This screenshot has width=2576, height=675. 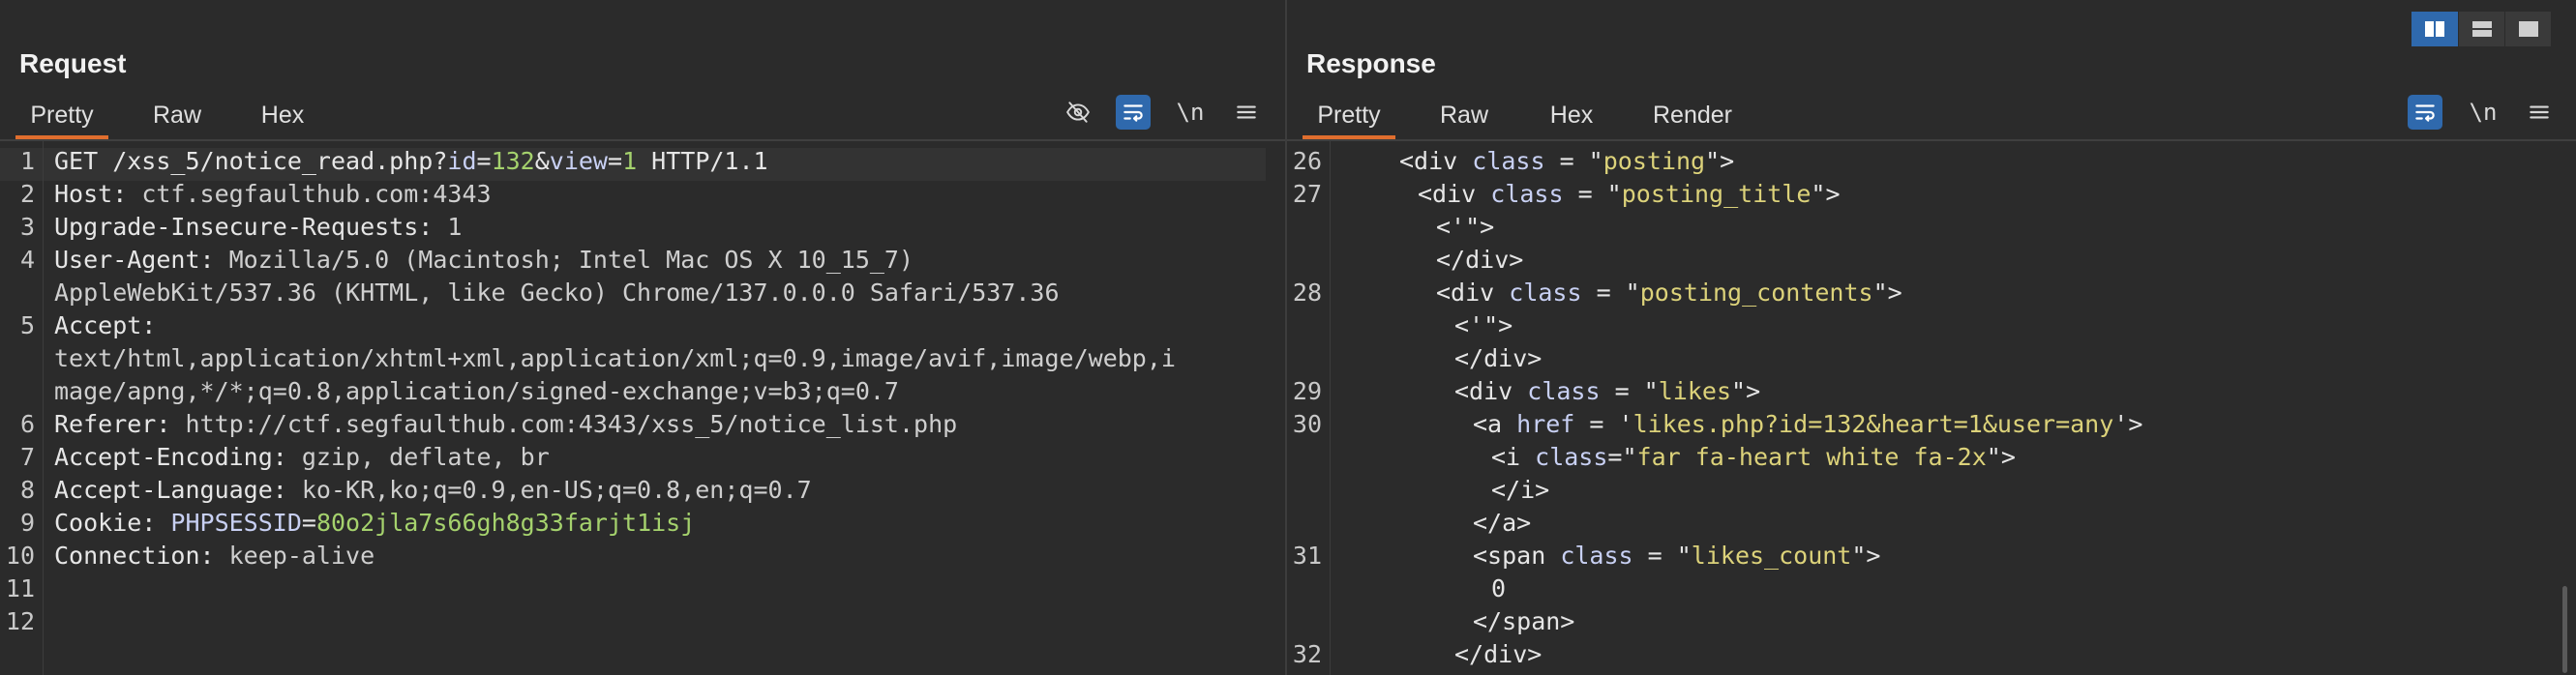 I want to click on code-token: GET /xss_5/notice_read.php?, so click(x=251, y=161).